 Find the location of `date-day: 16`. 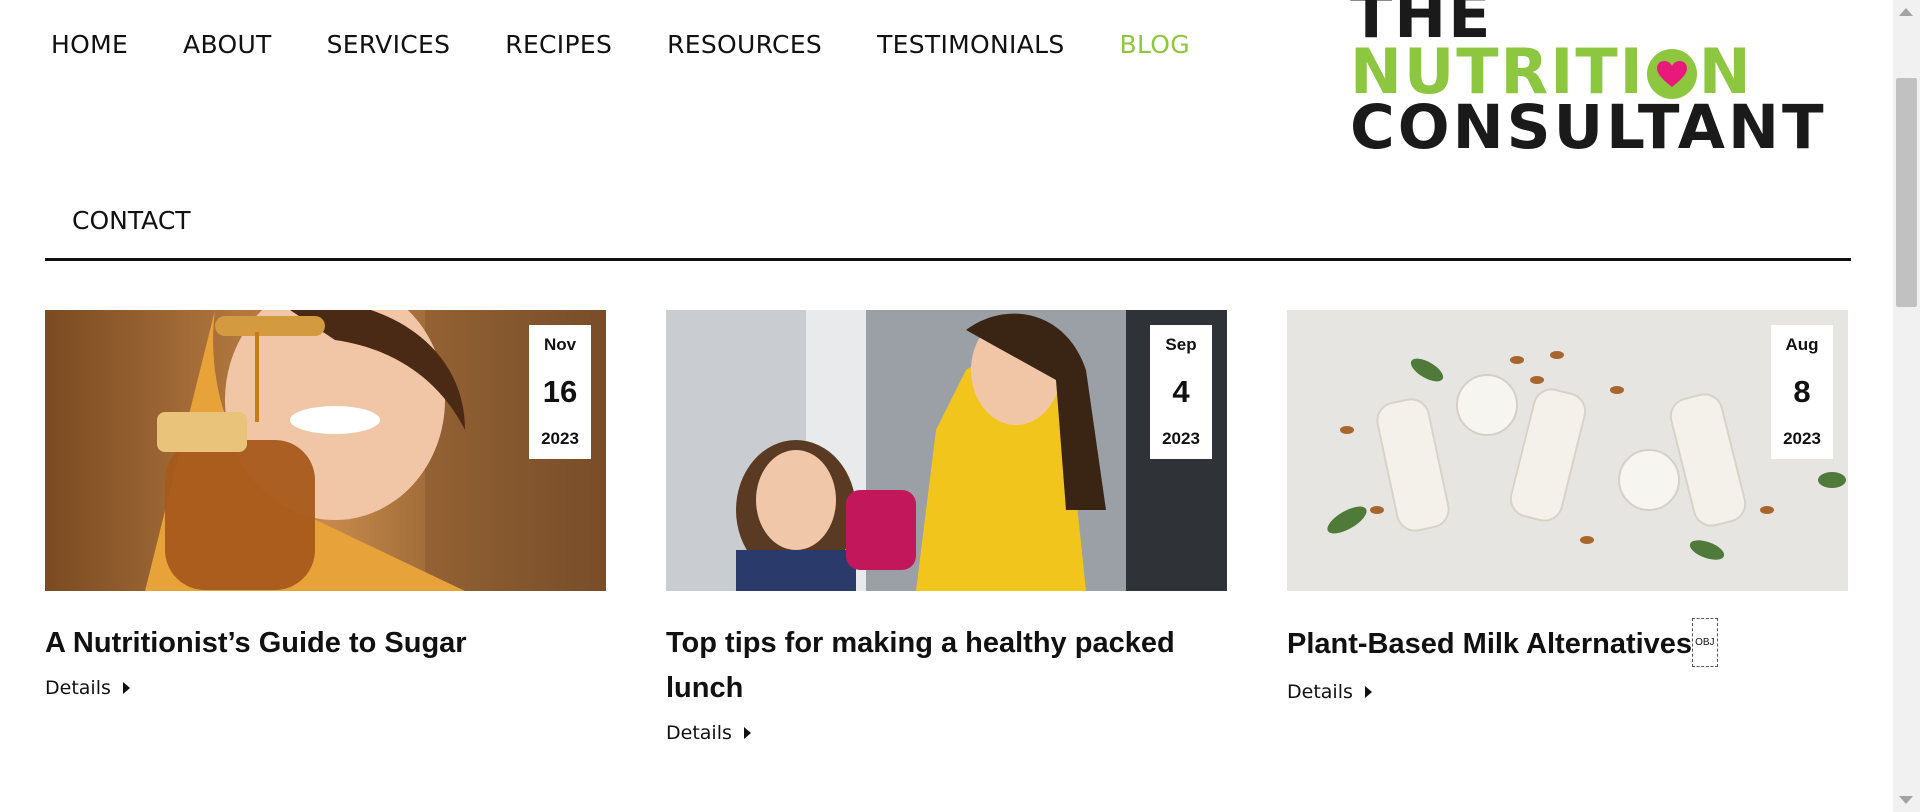

date-day: 16 is located at coordinates (560, 391).